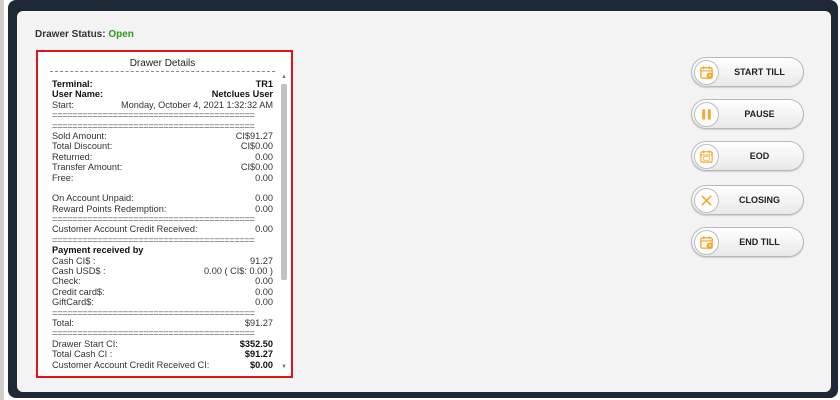 The height and width of the screenshot is (400, 840). Describe the element at coordinates (264, 177) in the screenshot. I see `free-value: 0.00` at that location.